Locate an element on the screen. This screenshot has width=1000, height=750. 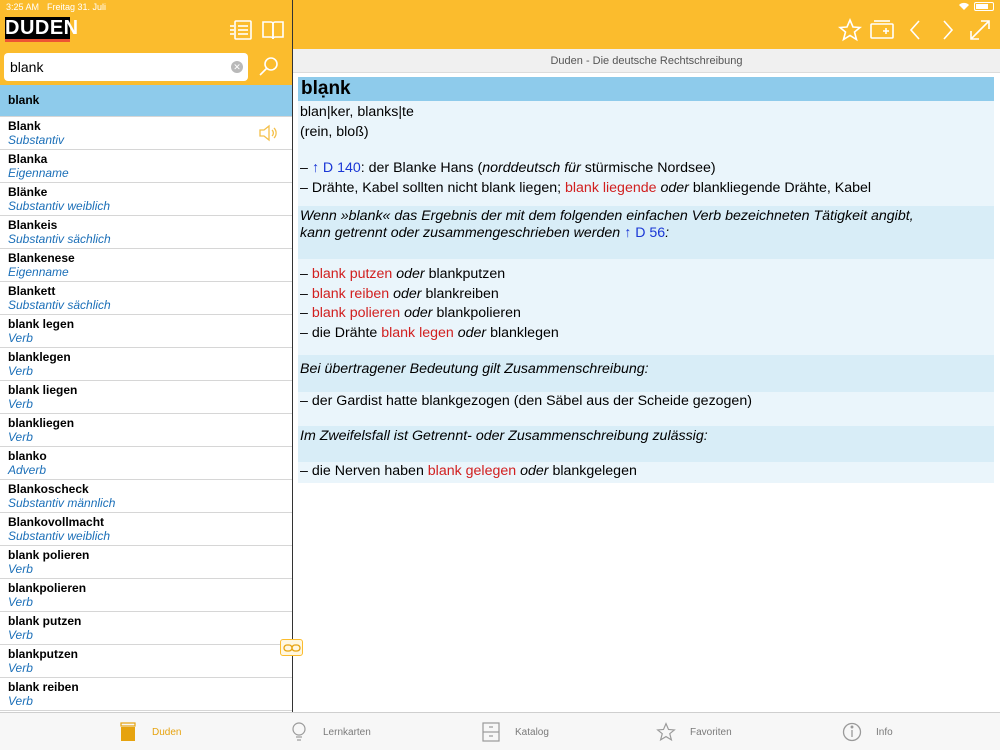
tab-info: Info is located at coordinates (867, 732).